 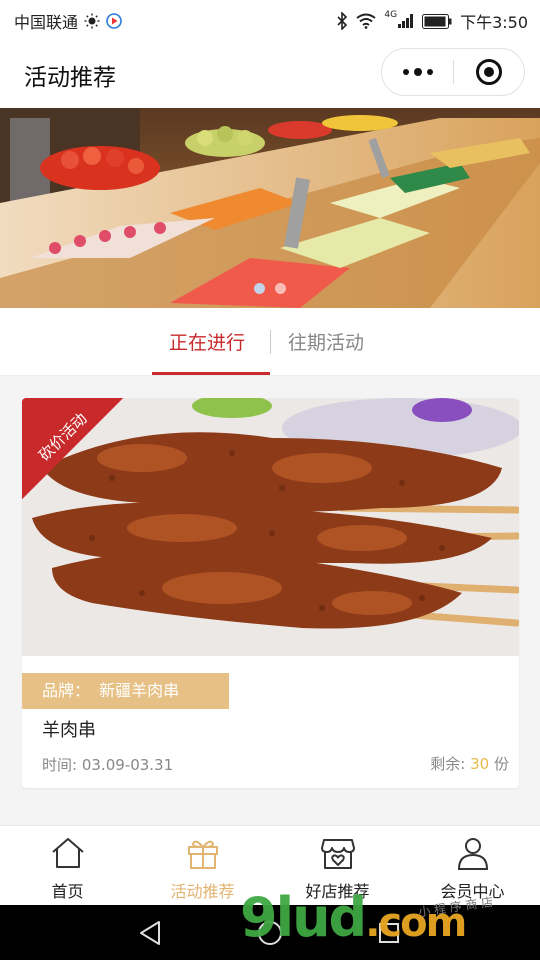 I want to click on remain-unit: 份, so click(x=501, y=764).